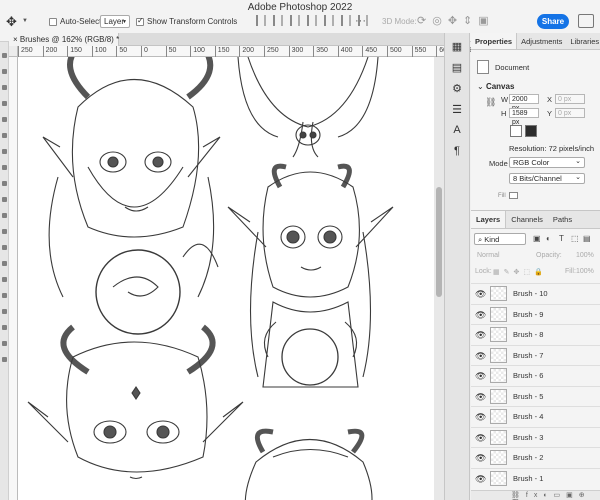 This screenshot has height=500, width=600. Describe the element at coordinates (452, 20) in the screenshot. I see `pan-3d-icon: ✥` at that location.